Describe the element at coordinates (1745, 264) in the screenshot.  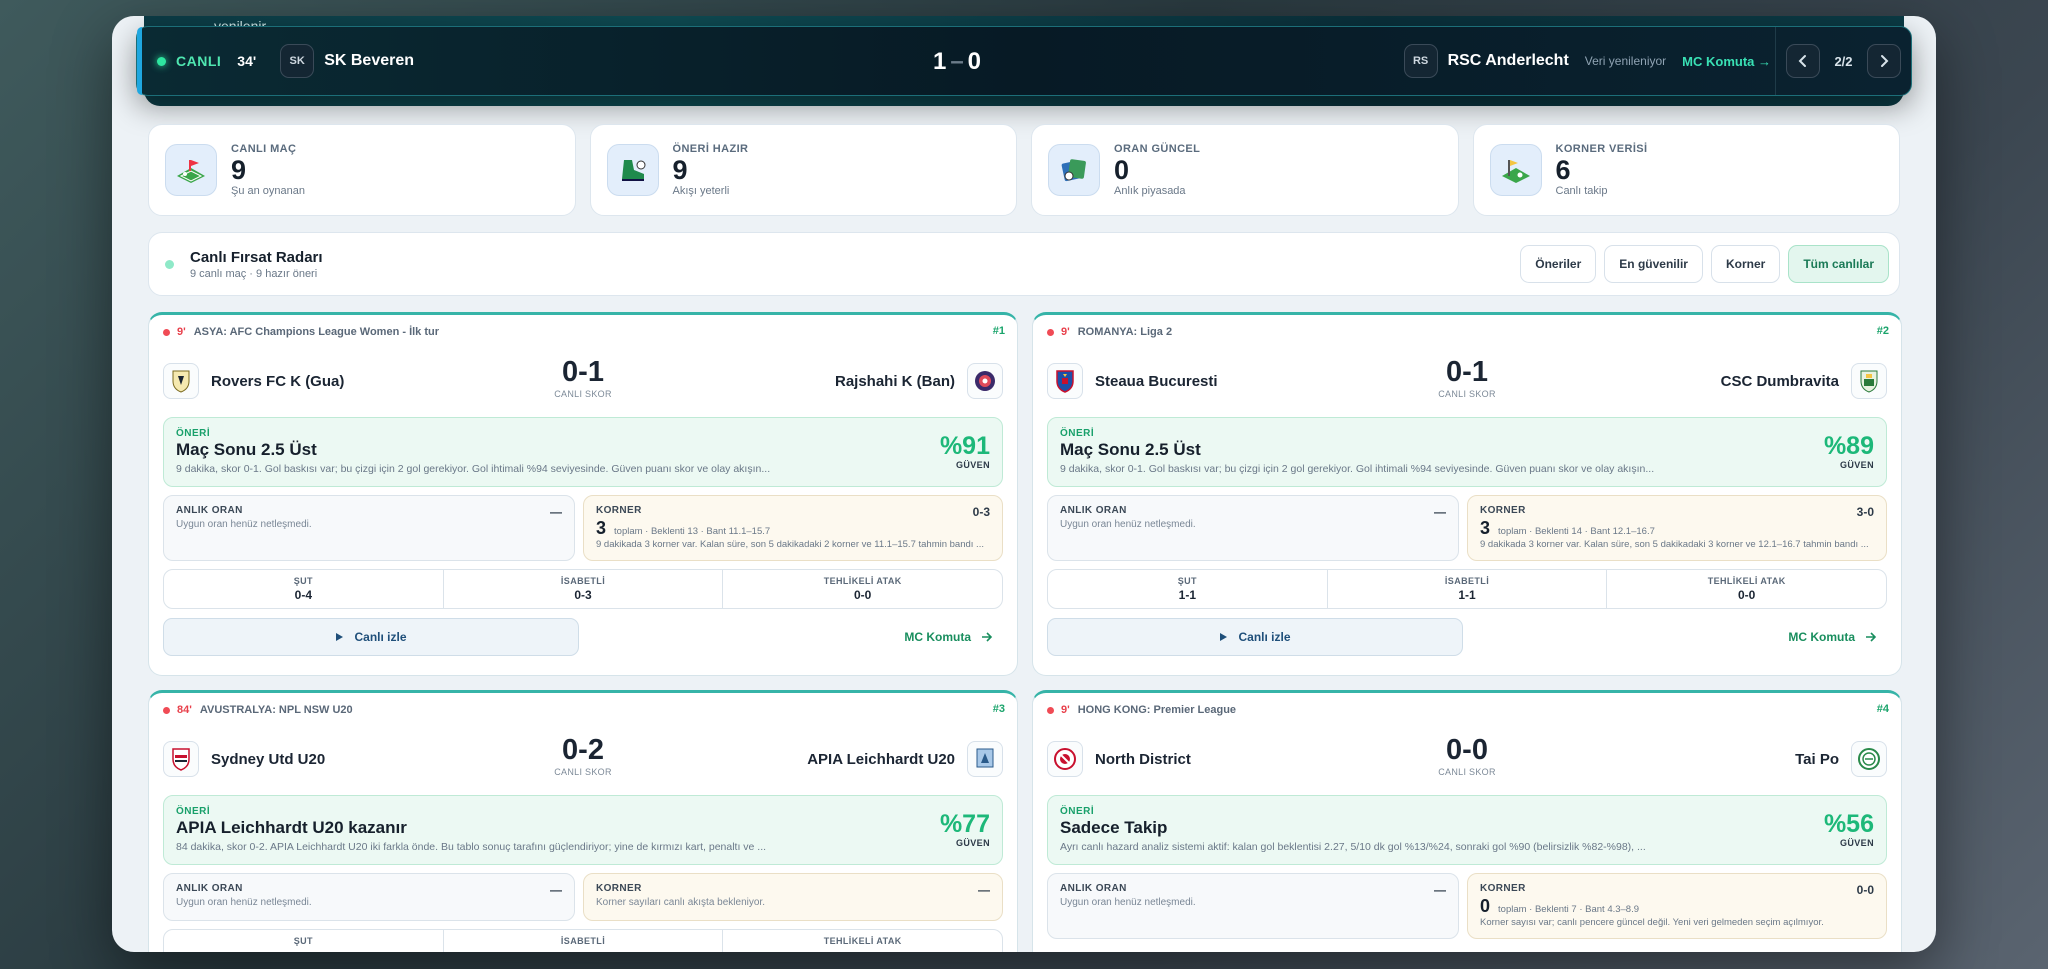
I see `filter-corner: Korner` at that location.